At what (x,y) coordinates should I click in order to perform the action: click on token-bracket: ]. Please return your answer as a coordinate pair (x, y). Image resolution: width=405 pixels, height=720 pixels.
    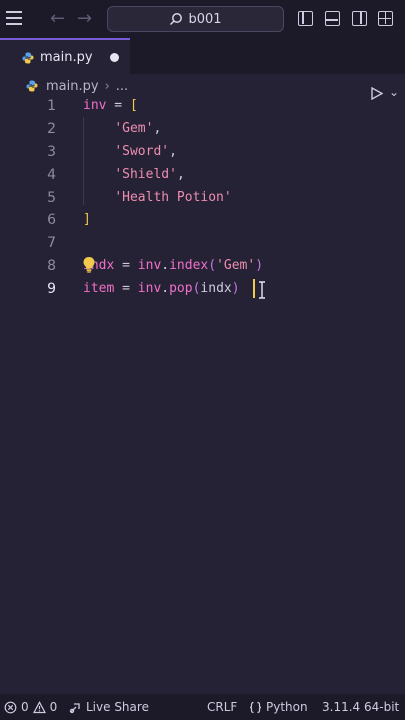
    Looking at the image, I should click on (87, 219).